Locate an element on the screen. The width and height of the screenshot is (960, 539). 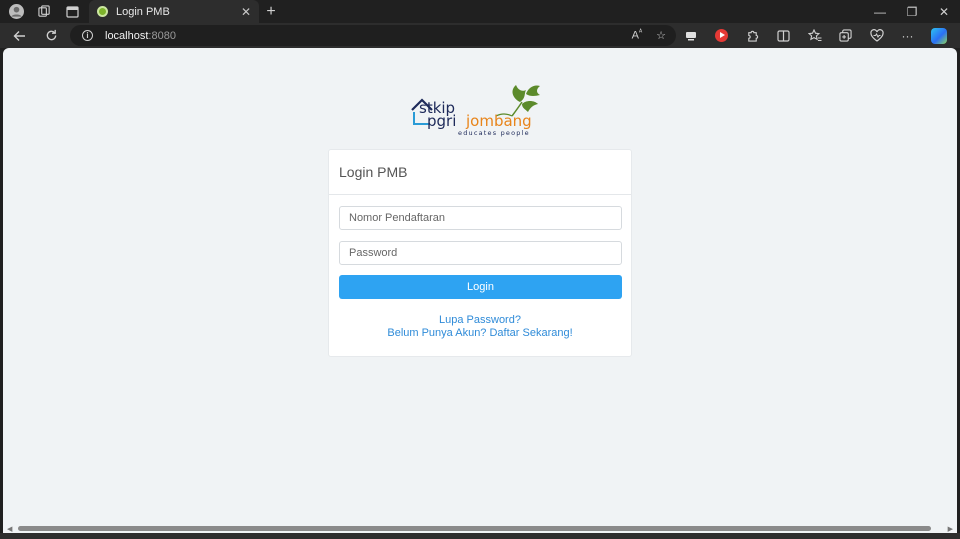
restore-icon: ❐ is located at coordinates (912, 11).